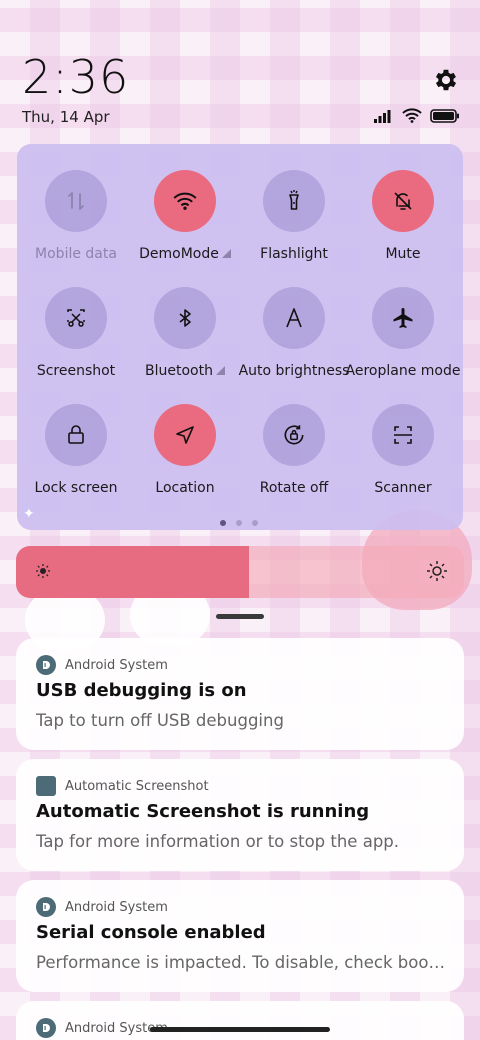 The image size is (480, 1040). I want to click on page-indicator, so click(239, 523).